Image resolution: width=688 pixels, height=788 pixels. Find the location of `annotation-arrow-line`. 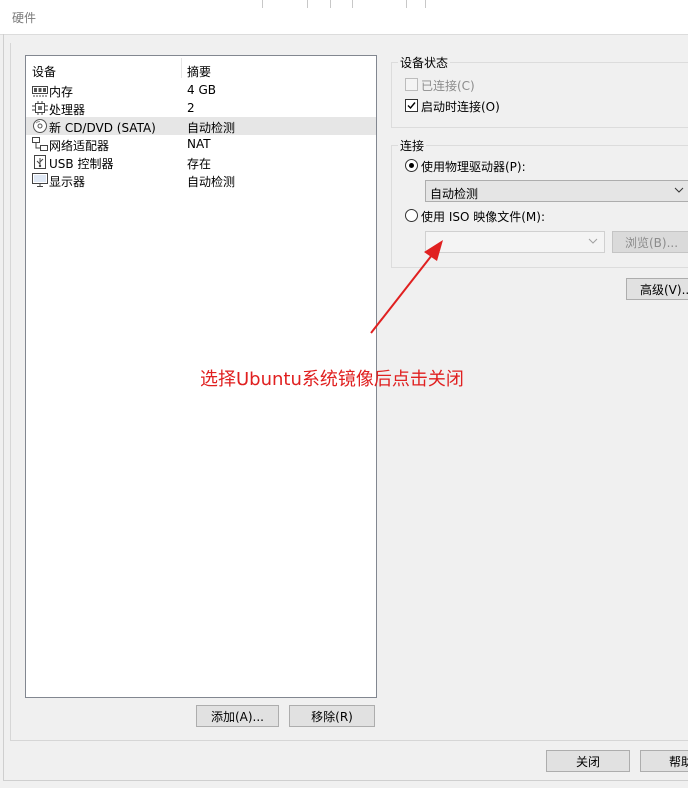

annotation-arrow-line is located at coordinates (401, 294).